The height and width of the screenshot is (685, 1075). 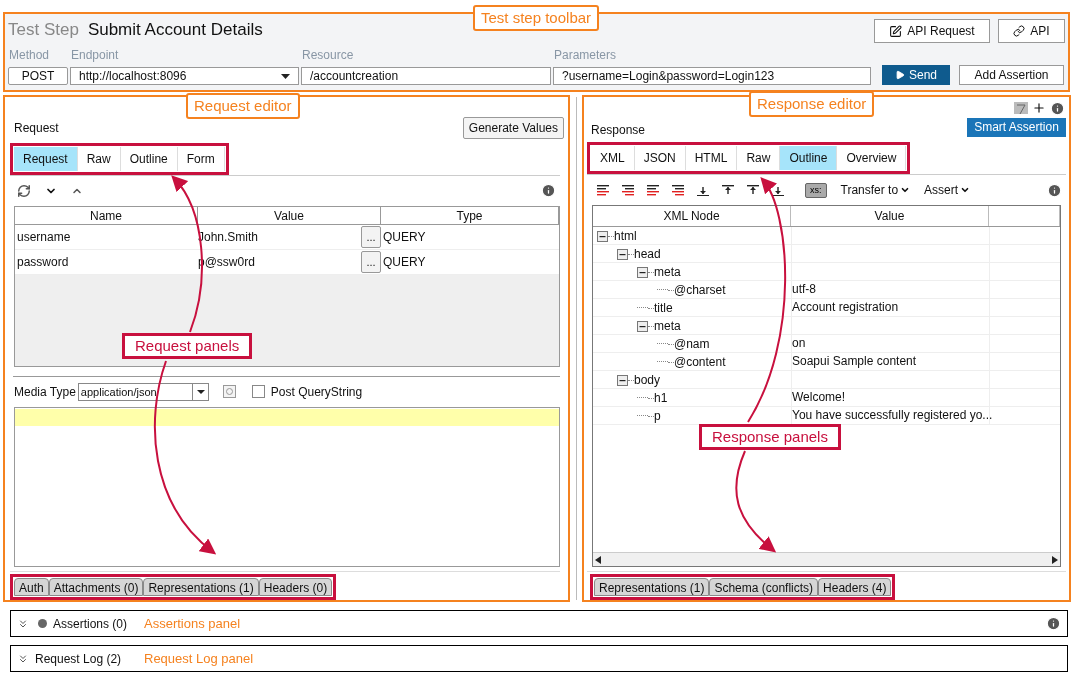 I want to click on field-label: Media Type, so click(x=45, y=392).